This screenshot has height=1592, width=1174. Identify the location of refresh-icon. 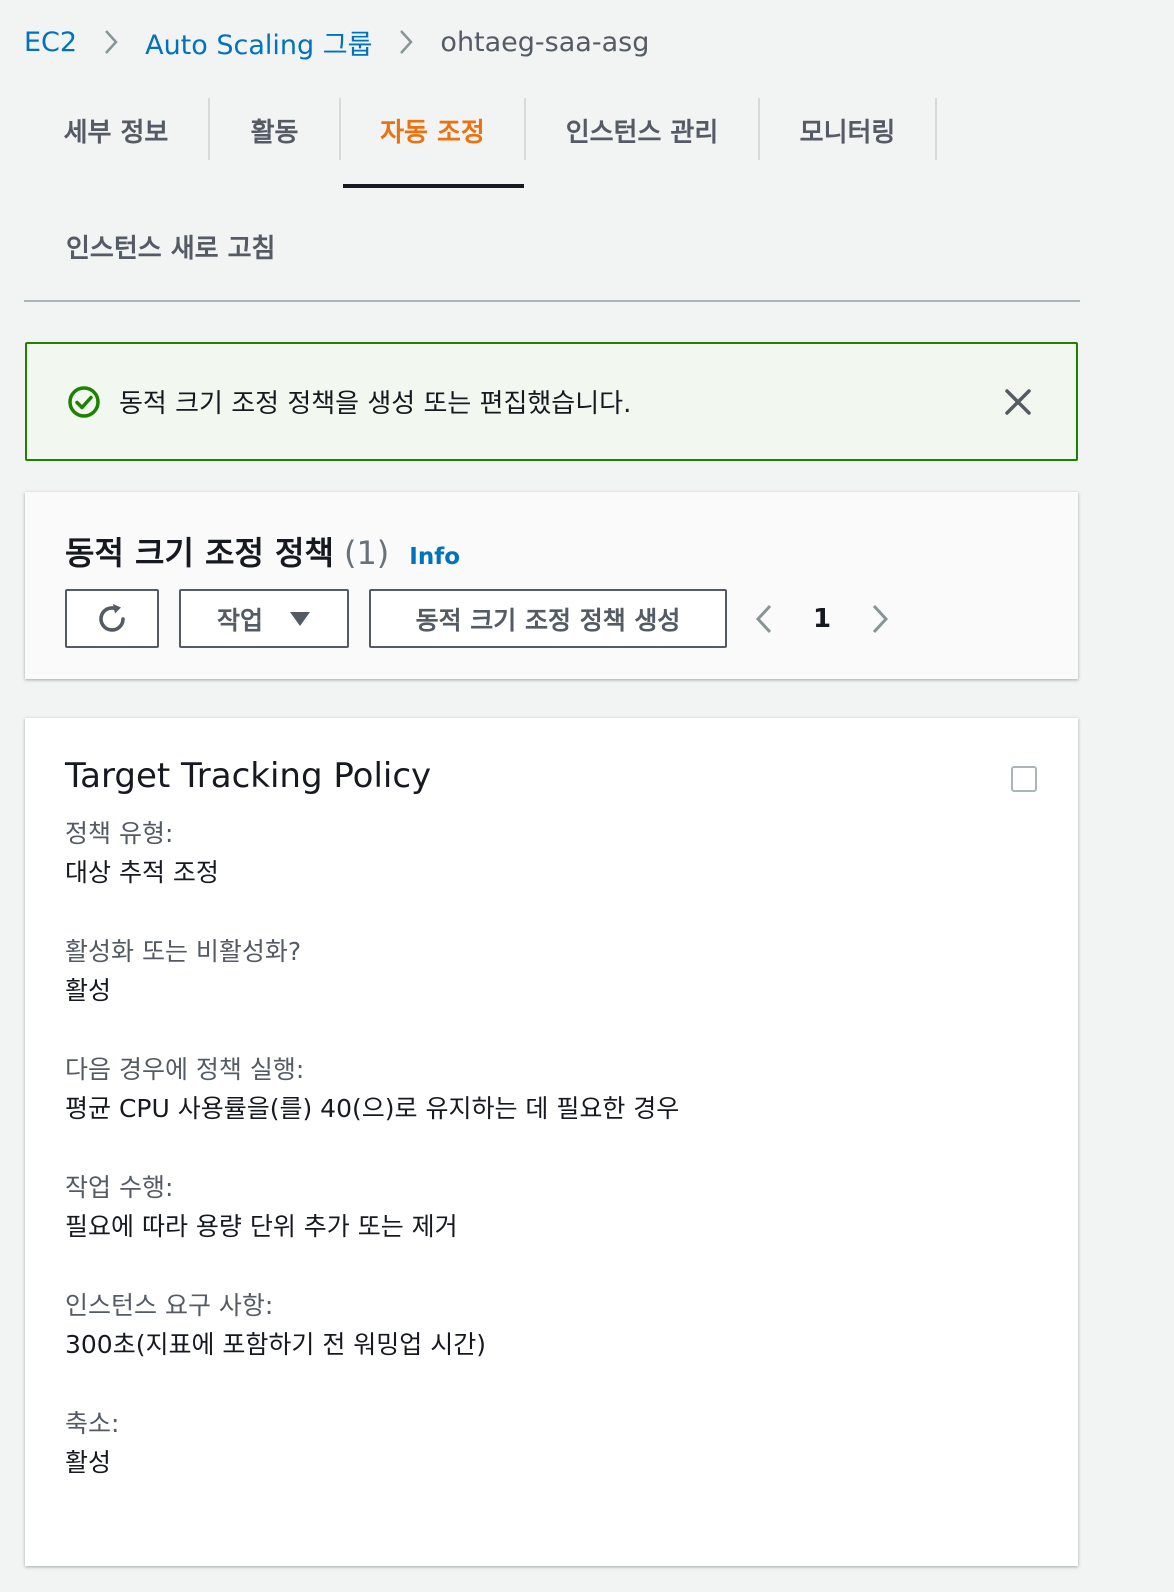
(112, 619).